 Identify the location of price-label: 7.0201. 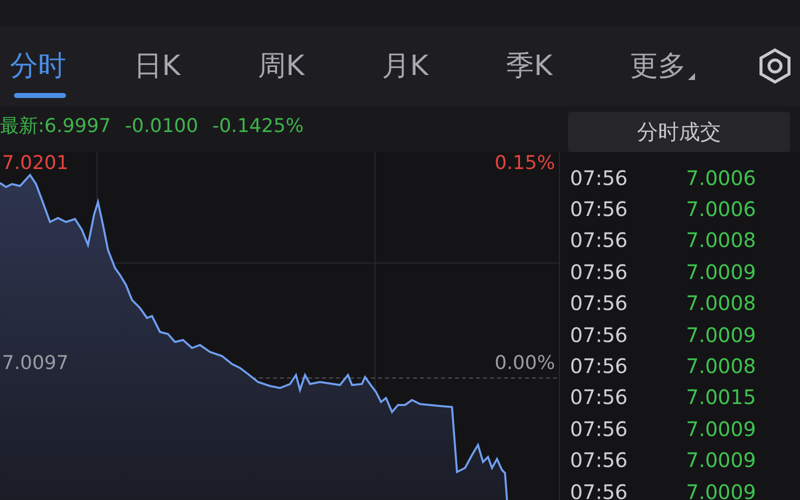
(35, 163).